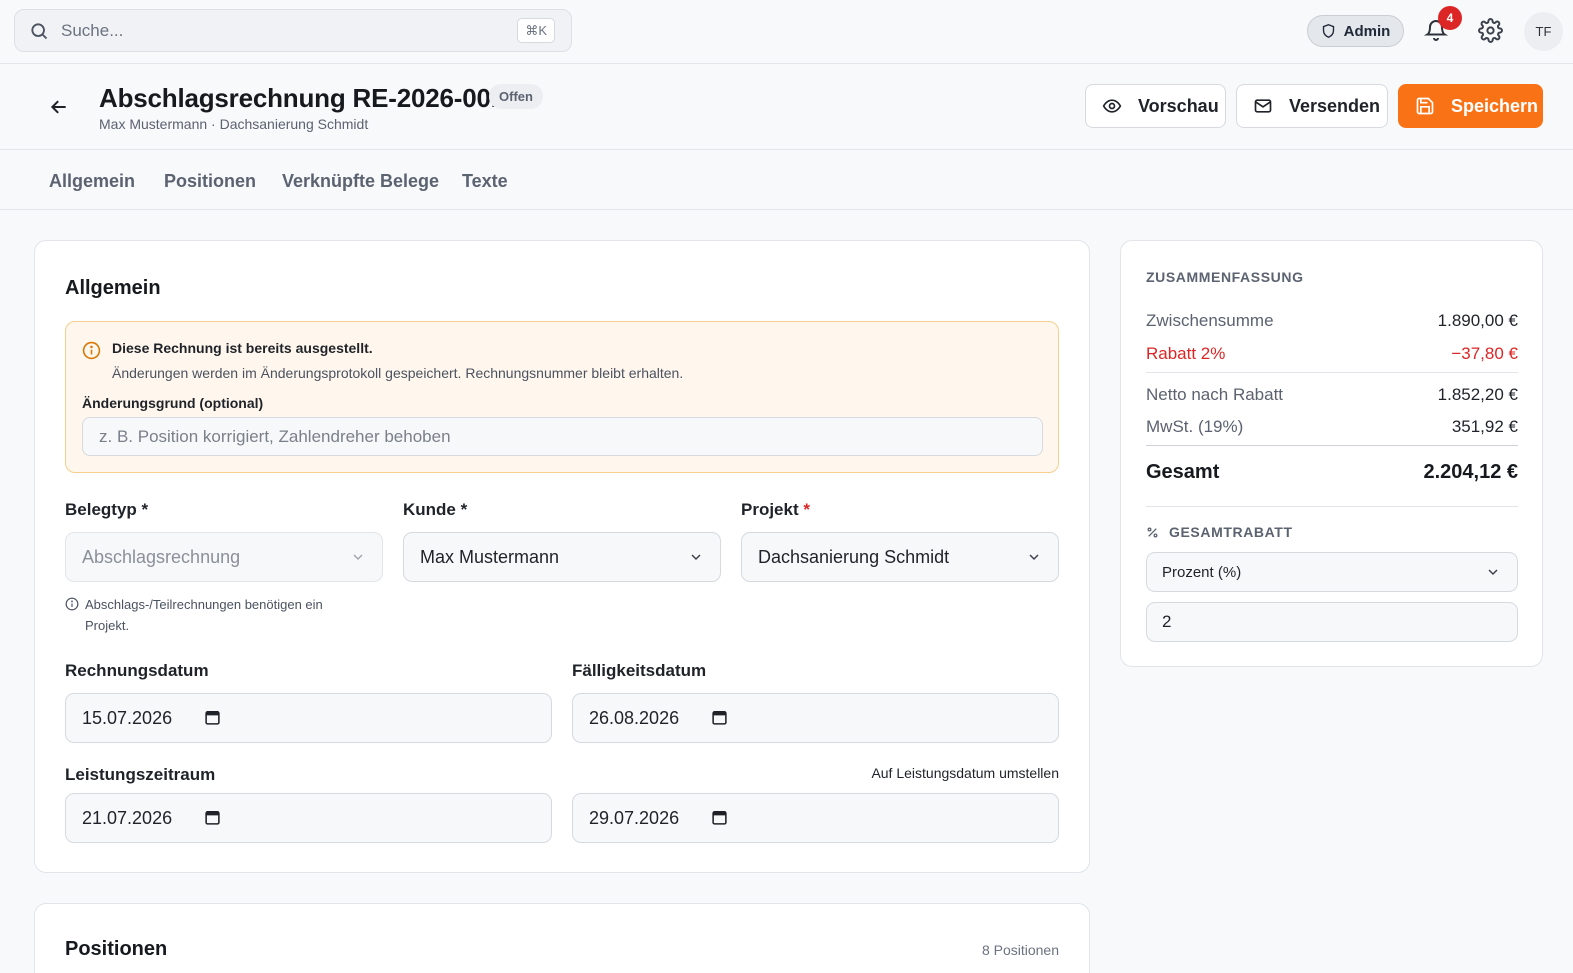  Describe the element at coordinates (308, 718) in the screenshot. I see `invoice-date-input: 15.07.2026` at that location.